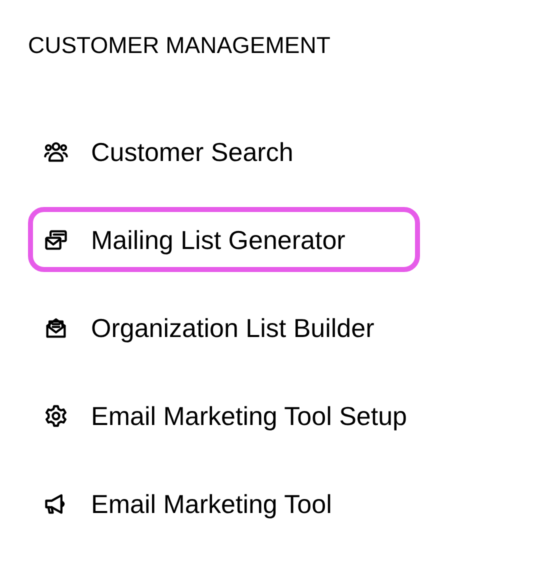 Image resolution: width=560 pixels, height=566 pixels. What do you see at coordinates (224, 415) in the screenshot?
I see `menu-item: Email Marketing Tool Setup` at bounding box center [224, 415].